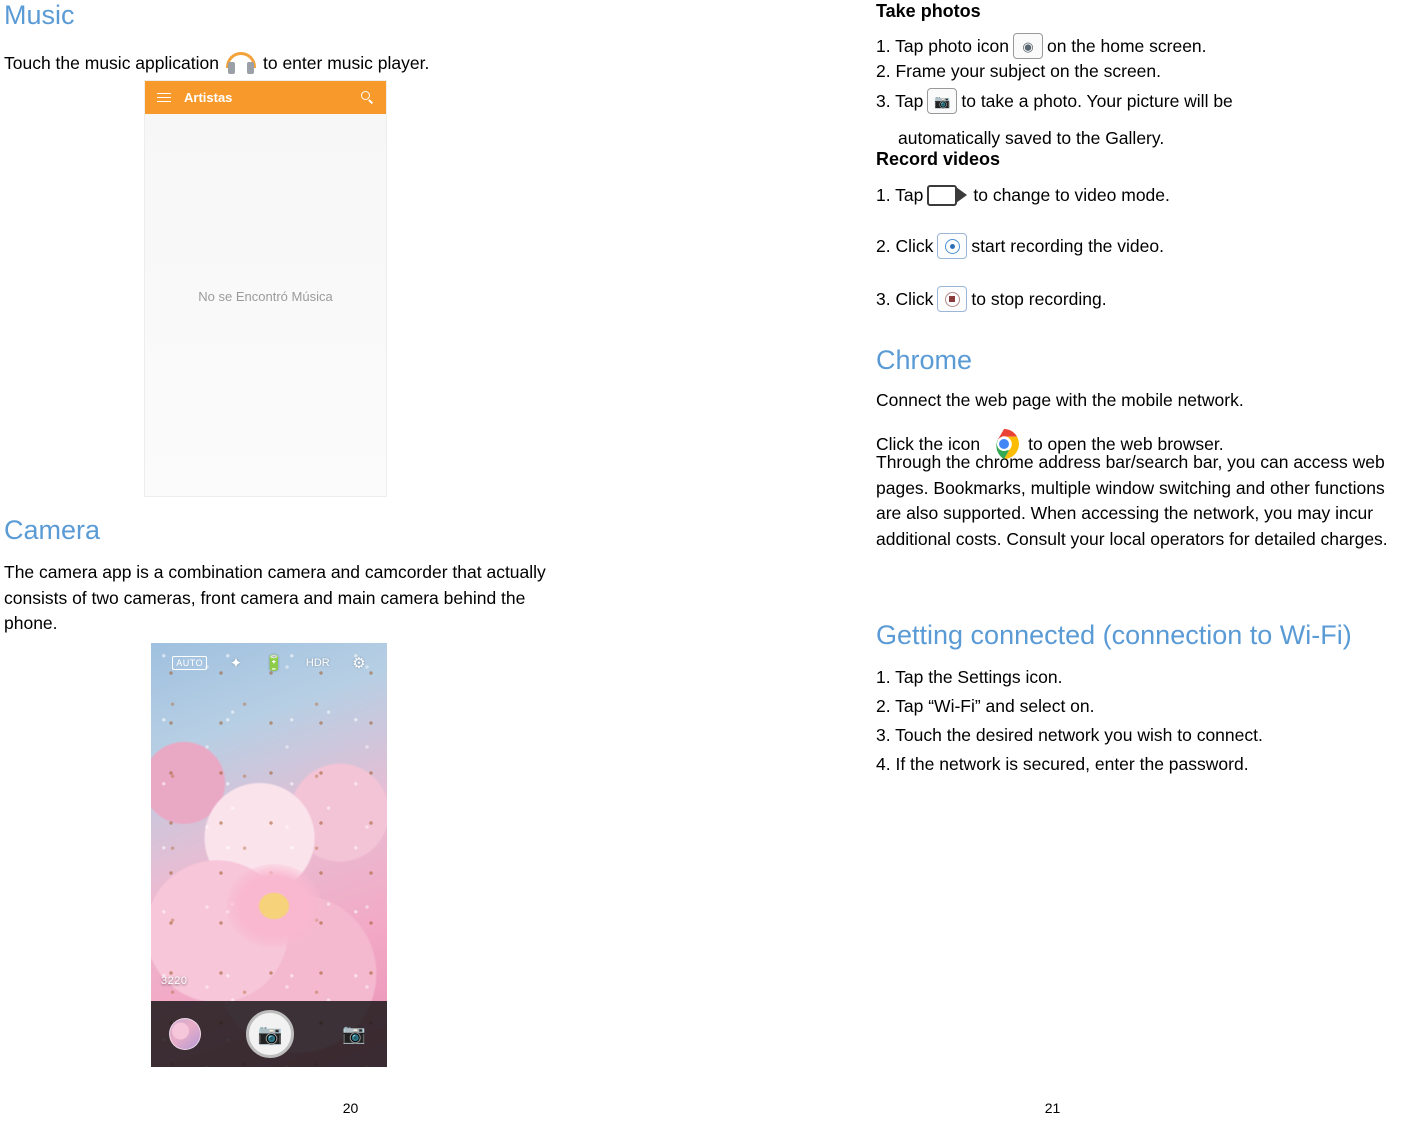 Image resolution: width=1403 pixels, height=1128 pixels. Describe the element at coordinates (938, 159) in the screenshot. I see `record-videos-heading: Record videos` at that location.